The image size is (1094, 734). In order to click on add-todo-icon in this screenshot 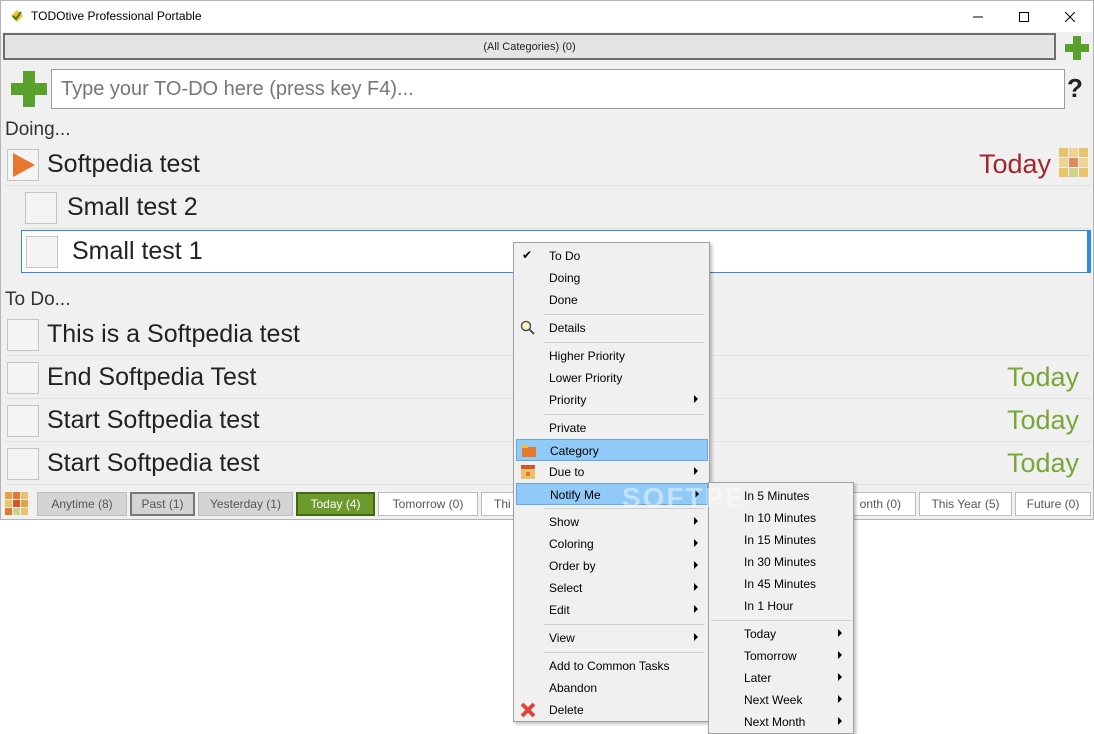, I will do `click(29, 89)`.